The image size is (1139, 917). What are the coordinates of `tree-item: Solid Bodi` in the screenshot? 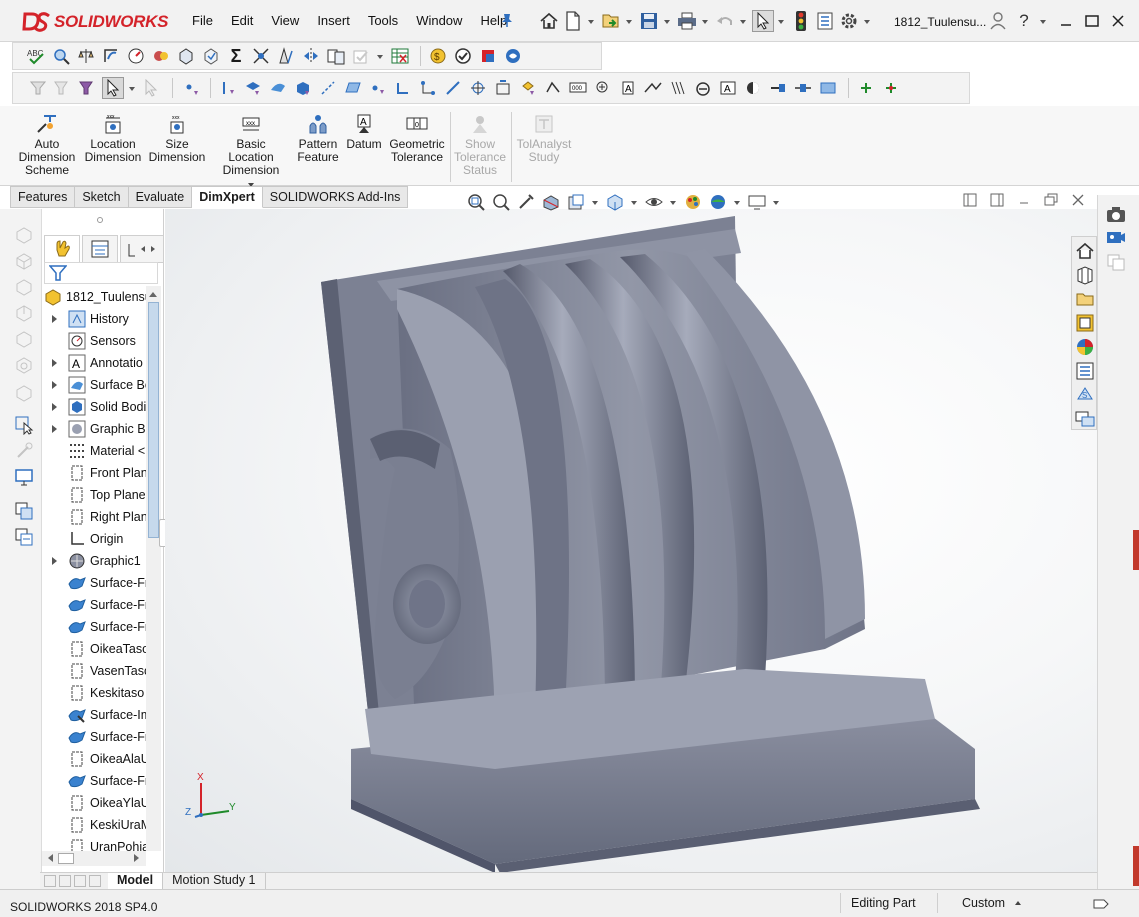 It's located at (94, 407).